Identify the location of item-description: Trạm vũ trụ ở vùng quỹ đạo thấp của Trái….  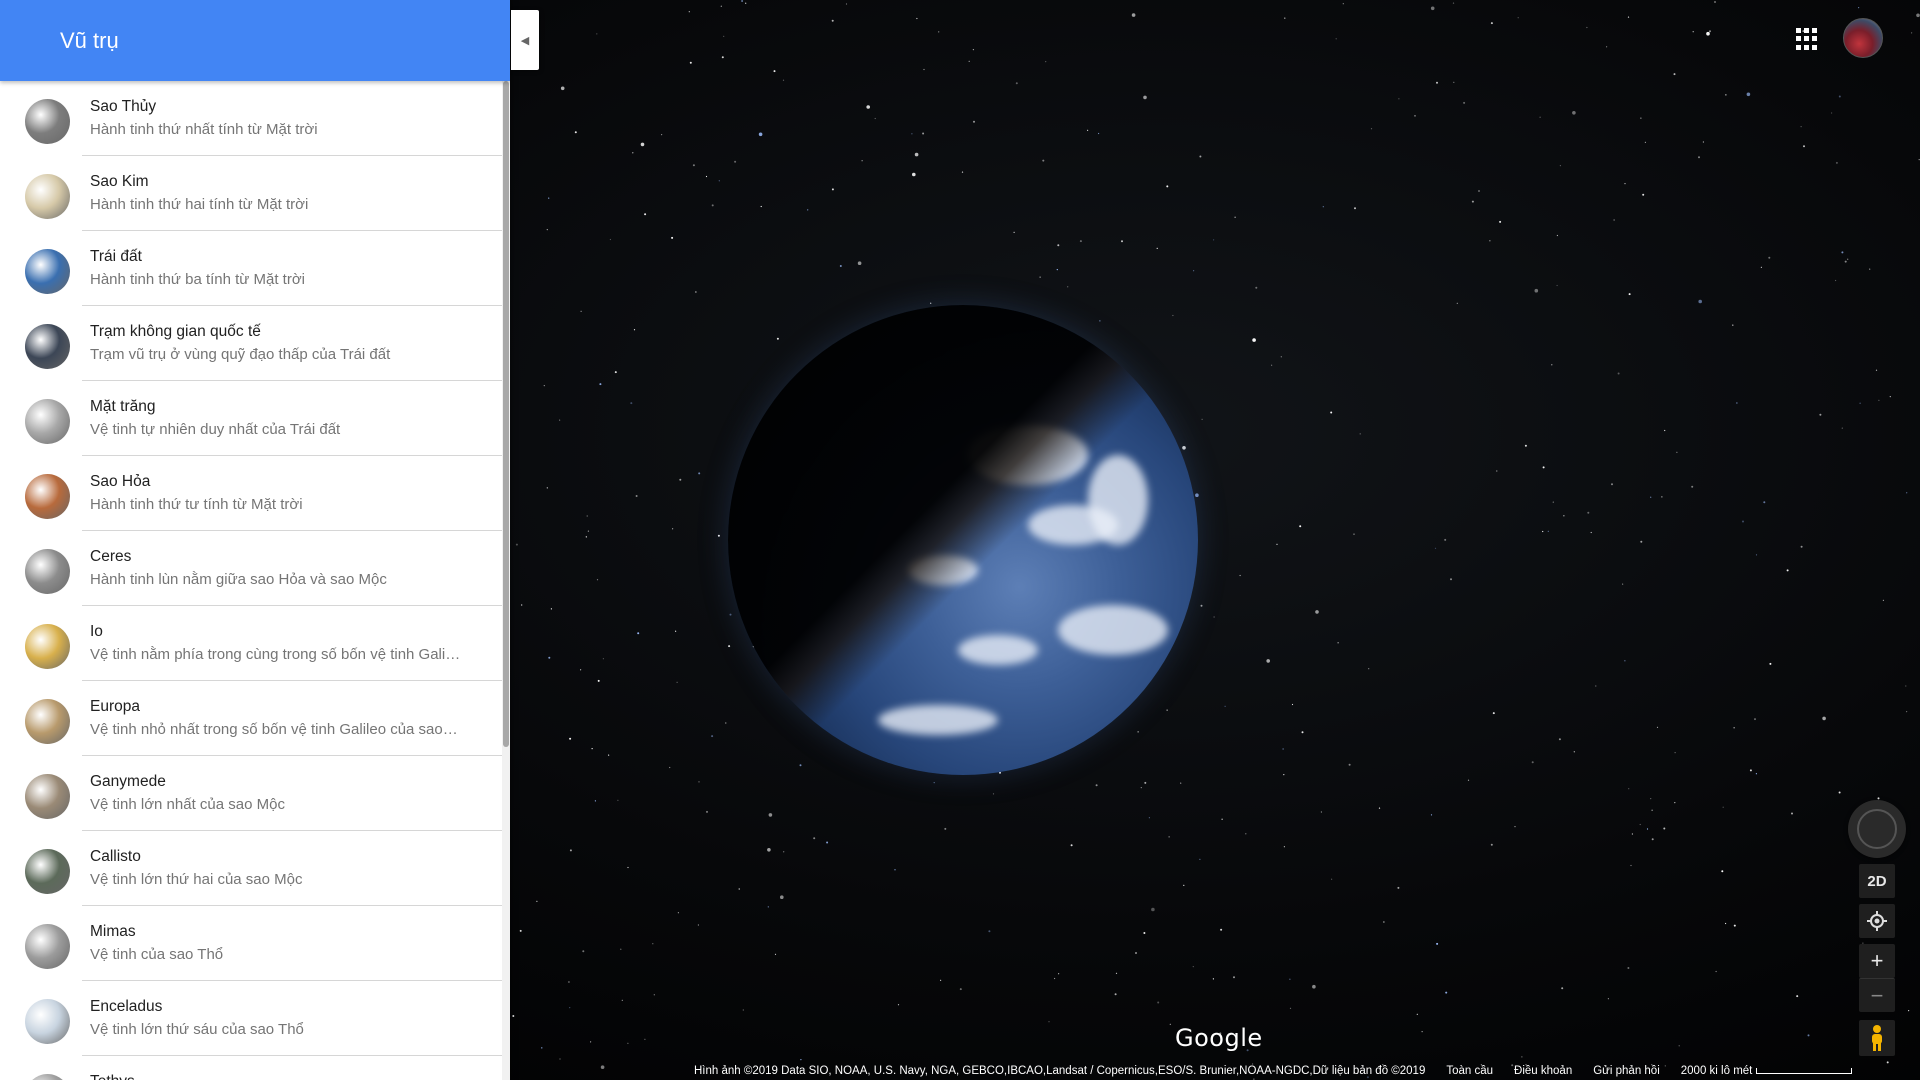
(240, 354).